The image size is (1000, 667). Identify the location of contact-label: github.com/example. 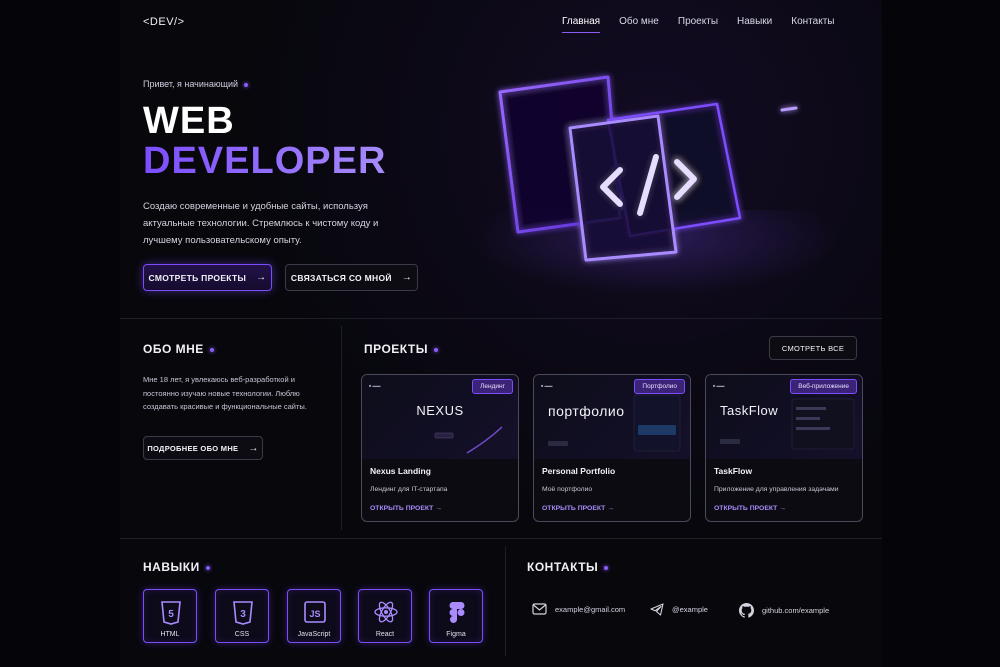
(796, 610).